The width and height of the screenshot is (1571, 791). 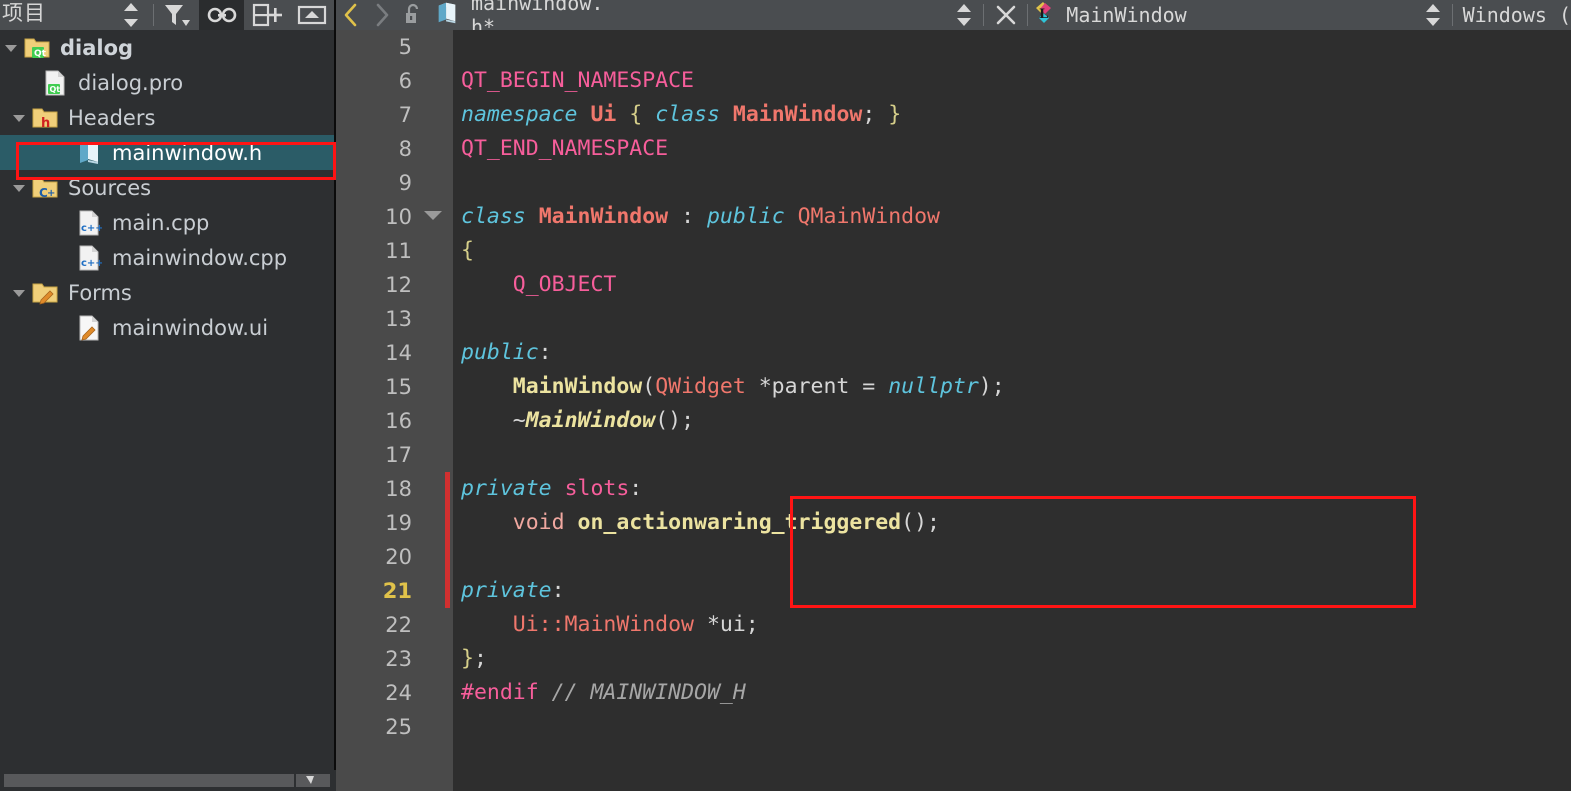 I want to click on tree-item-mainwindow-cpp: c++ mainwindow.cpp, so click(x=167, y=257).